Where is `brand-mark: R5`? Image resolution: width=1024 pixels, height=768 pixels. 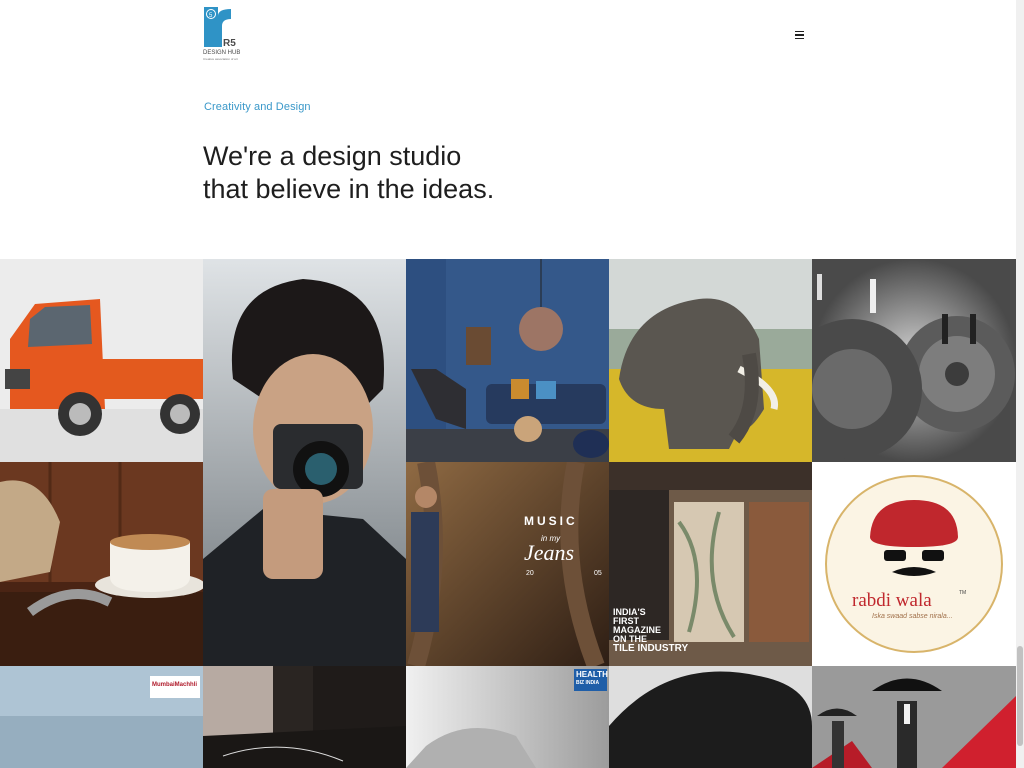
brand-mark: R5 is located at coordinates (229, 43).